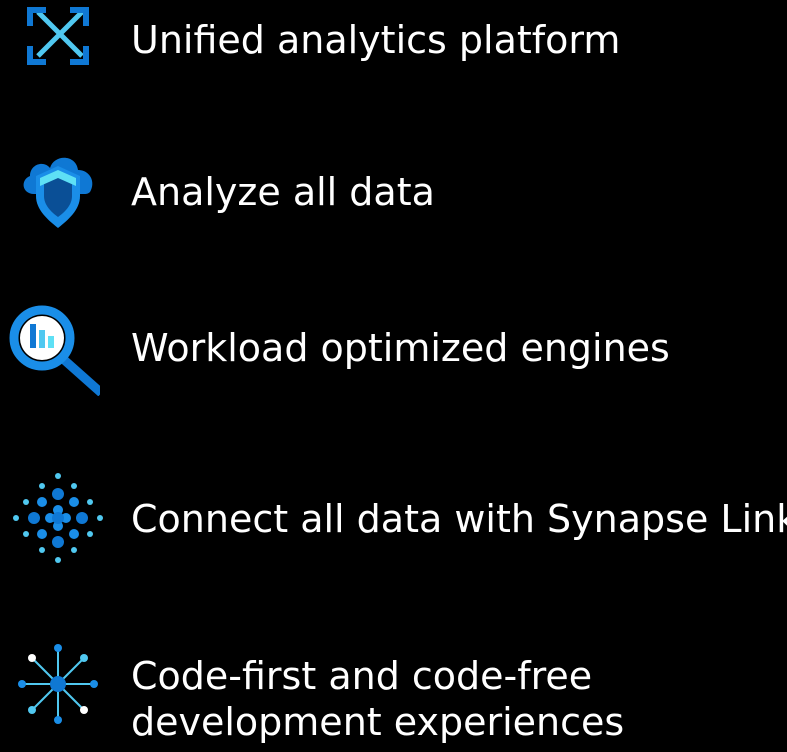 This screenshot has height=752, width=787. What do you see at coordinates (459, 519) in the screenshot?
I see `feature-label: Connect all data with Synapse Link` at bounding box center [459, 519].